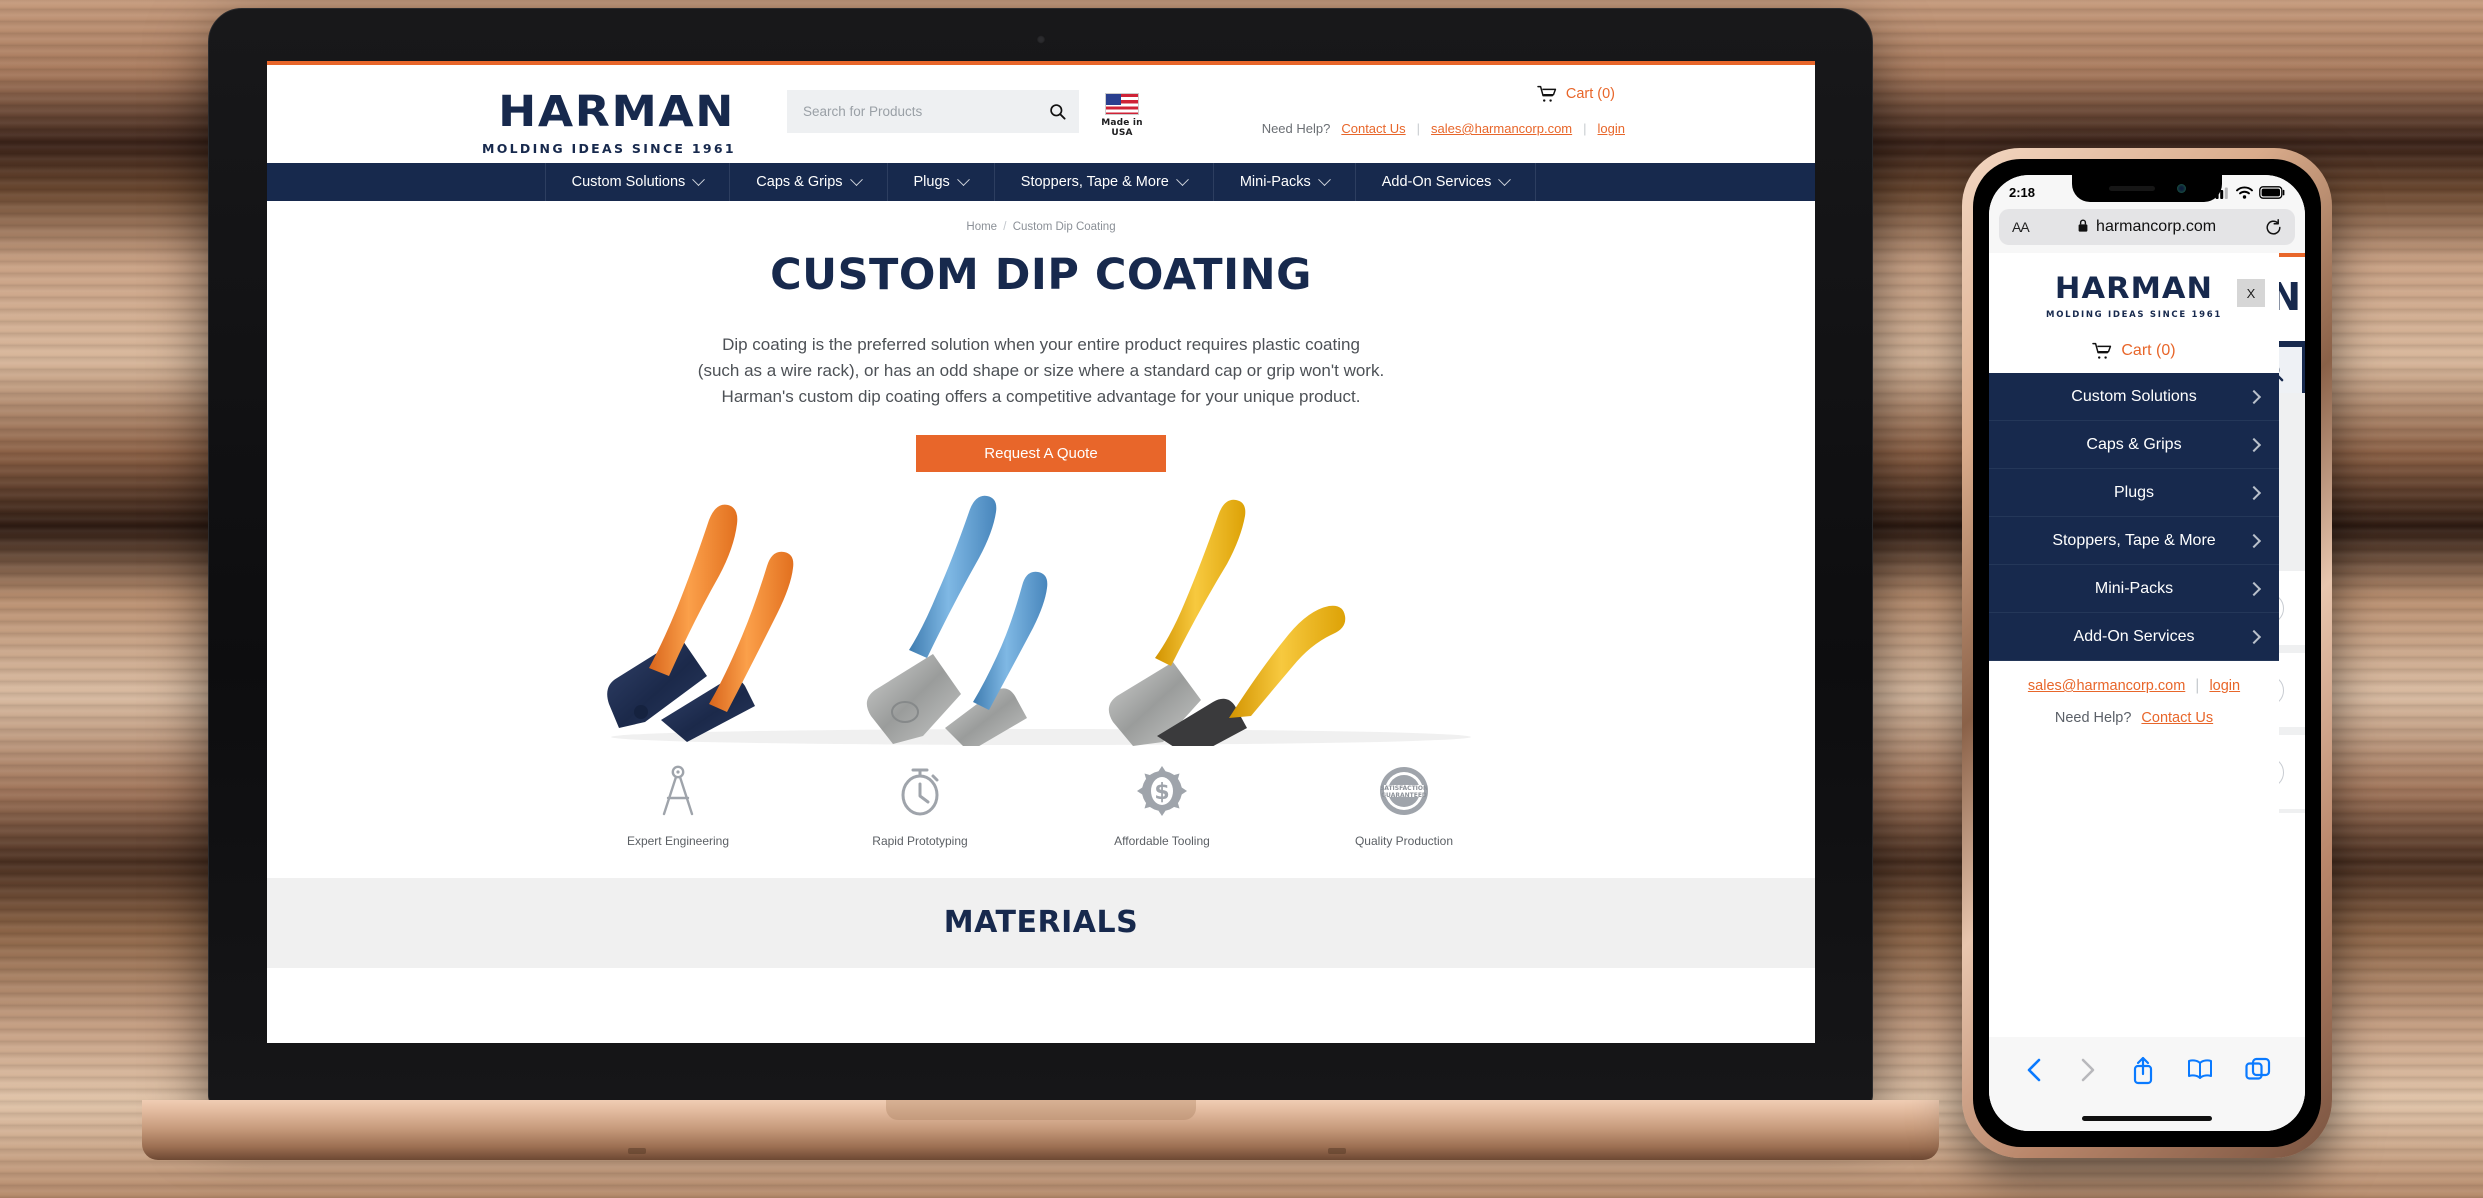 This screenshot has height=1198, width=2483. Describe the element at coordinates (2034, 1070) in the screenshot. I see `back-icon` at that location.